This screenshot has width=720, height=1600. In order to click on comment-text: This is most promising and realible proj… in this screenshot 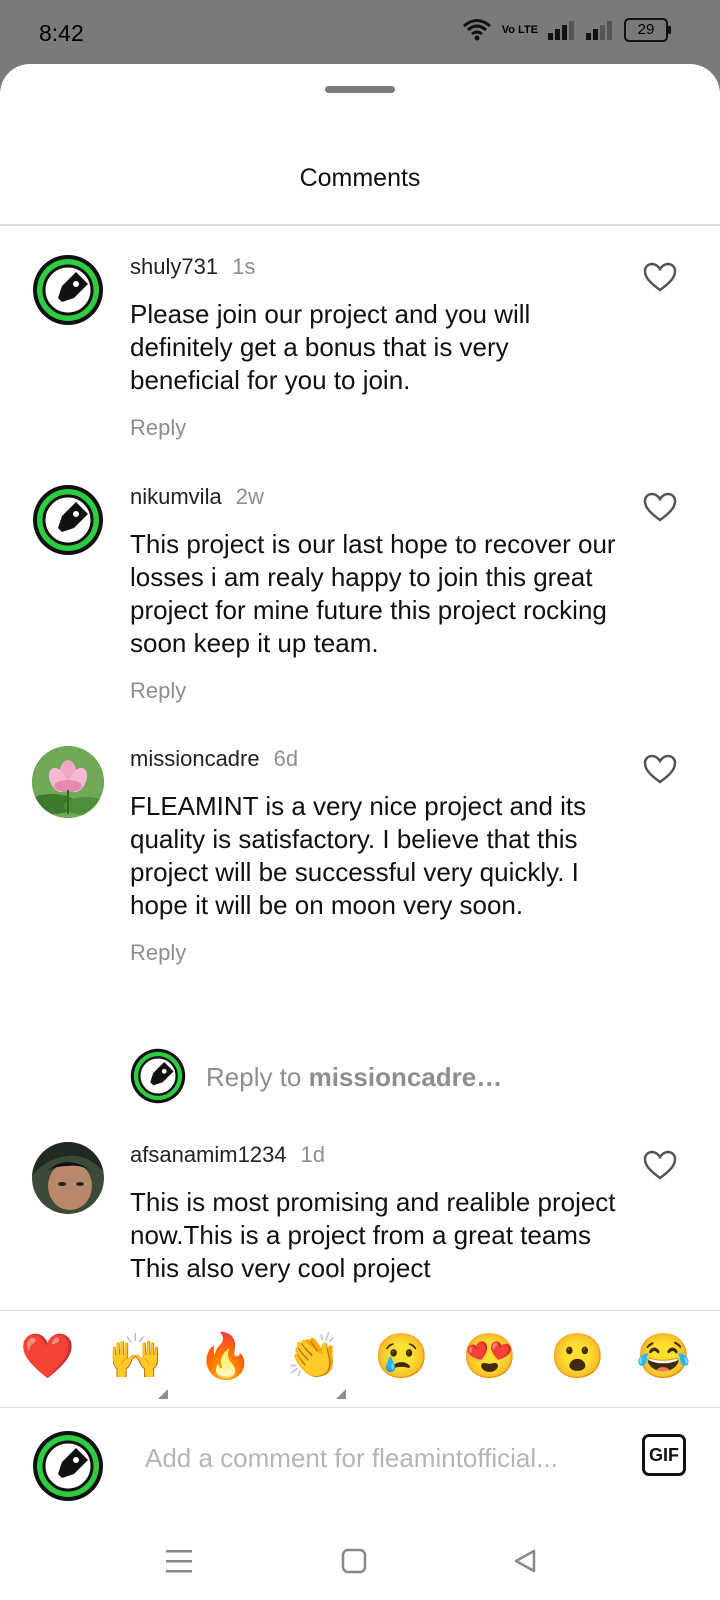, I will do `click(373, 1235)`.